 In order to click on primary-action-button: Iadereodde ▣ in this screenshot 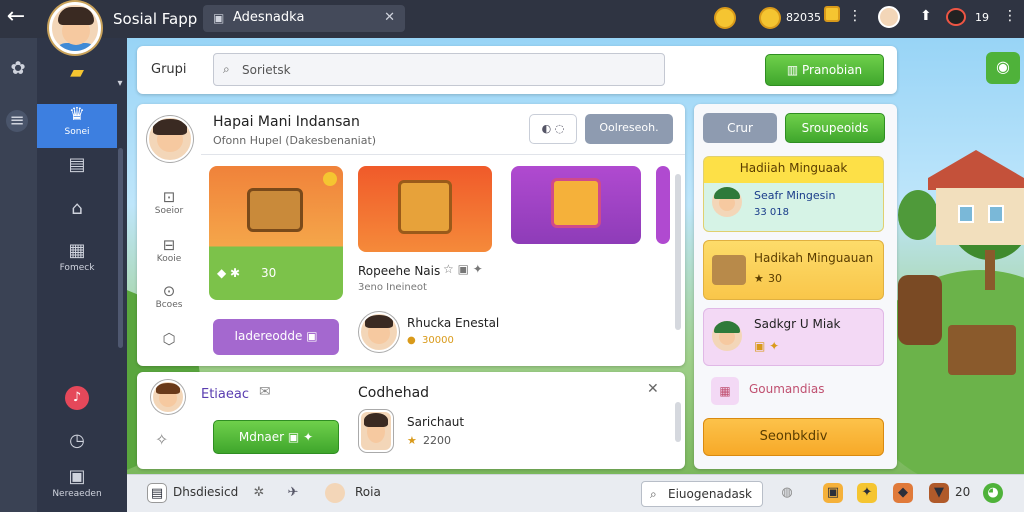, I will do `click(276, 337)`.